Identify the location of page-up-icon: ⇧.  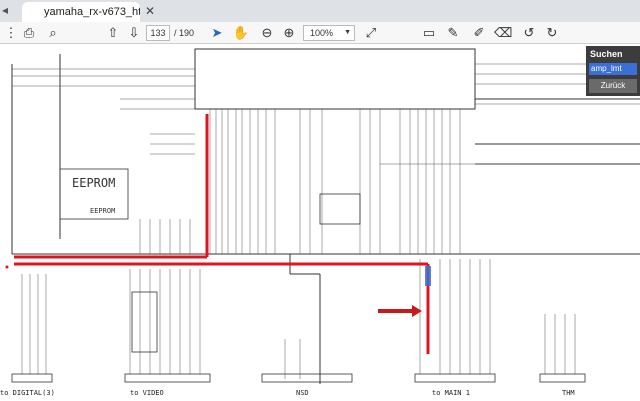
(113, 33).